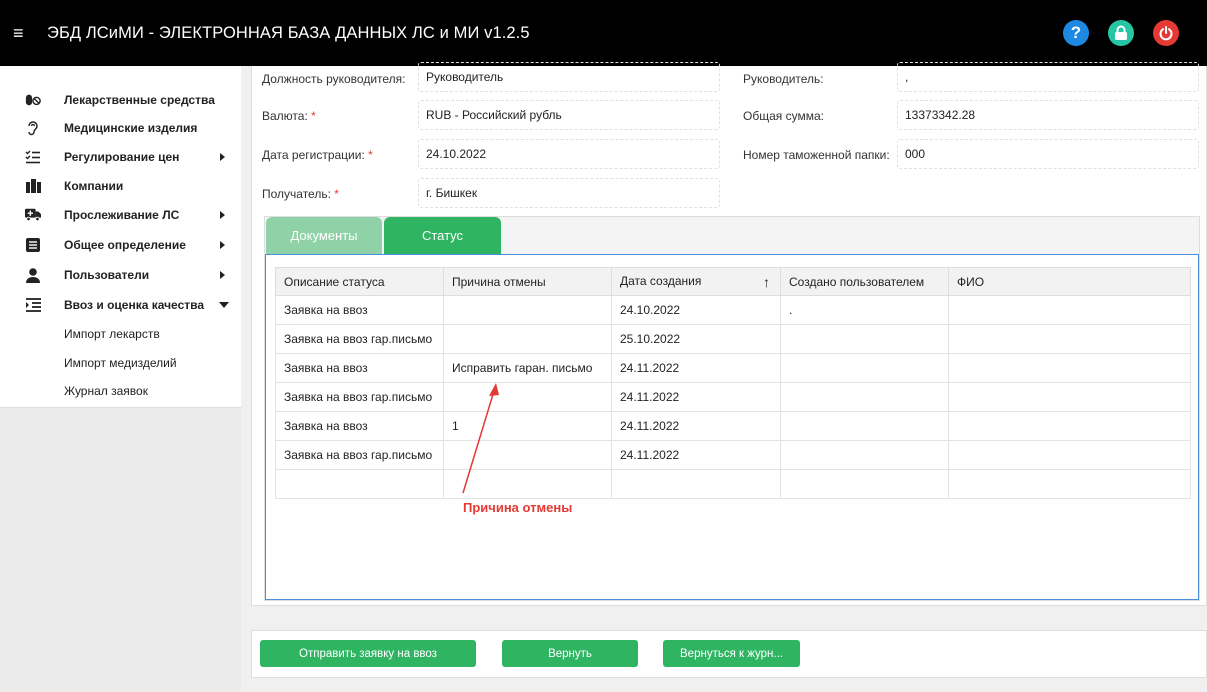 This screenshot has height=692, width=1207. What do you see at coordinates (139, 100) in the screenshot?
I see `sidebar-item-label: Лекарственные средства` at bounding box center [139, 100].